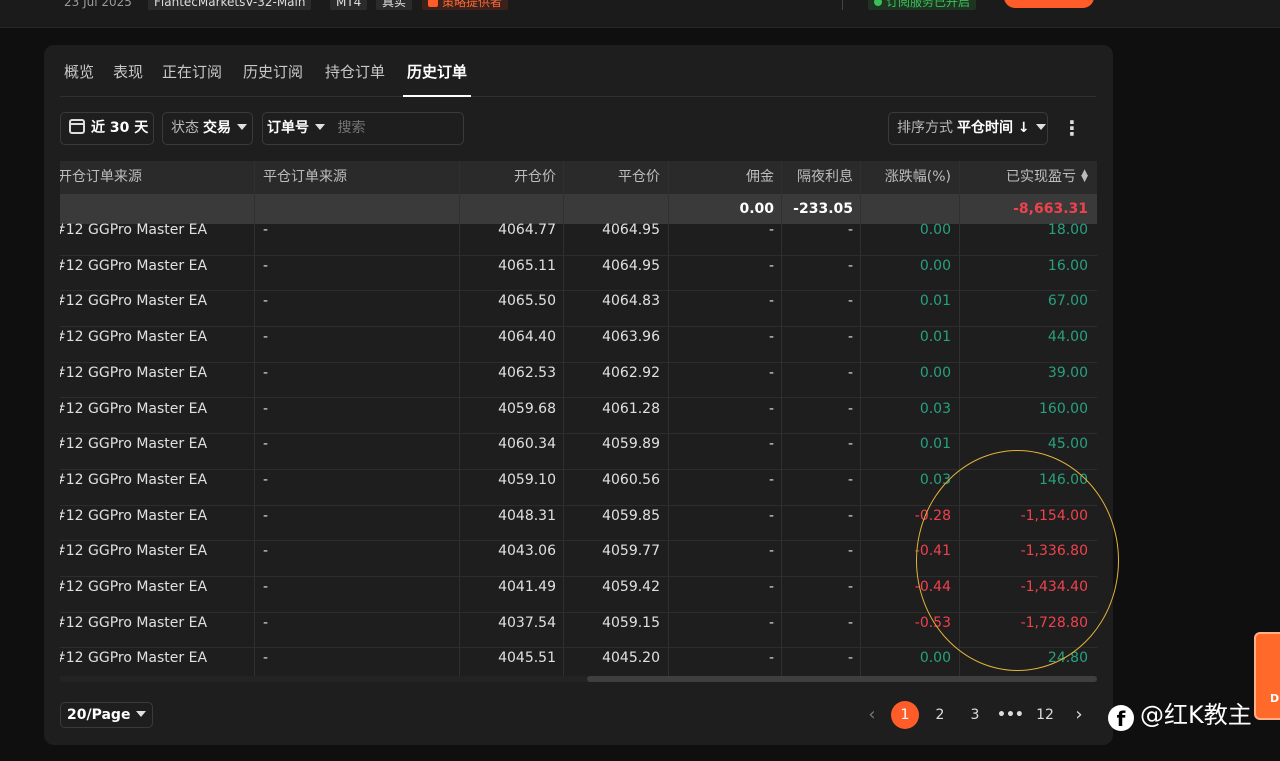 The width and height of the screenshot is (1280, 761). What do you see at coordinates (107, 715) in the screenshot?
I see `page-size-dropdown: 20/Page` at bounding box center [107, 715].